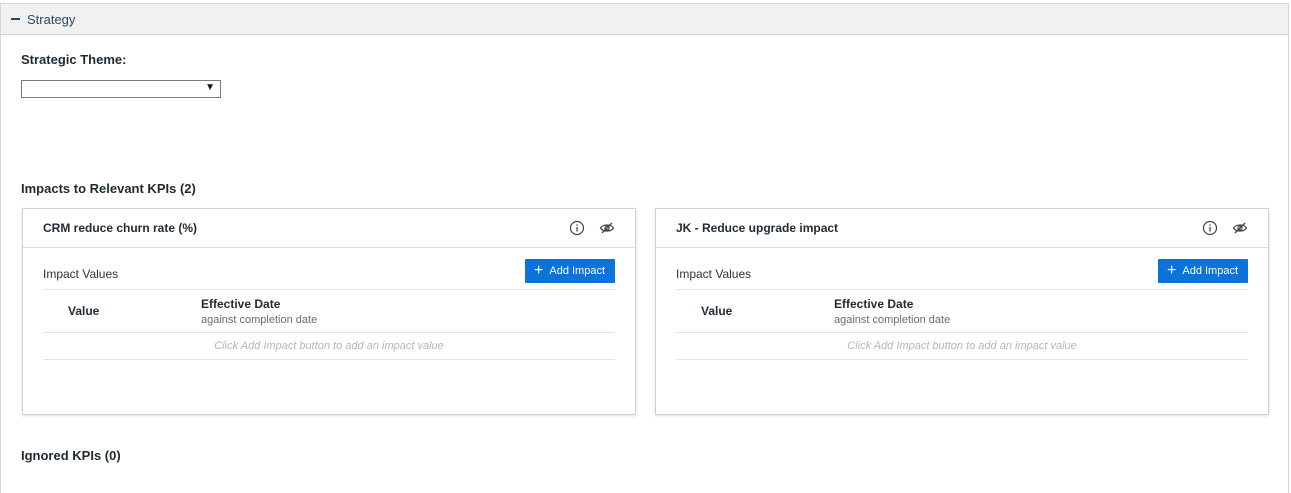 The height and width of the screenshot is (493, 1291). What do you see at coordinates (74, 59) in the screenshot?
I see `strategic-theme-label: Strategic Theme:` at bounding box center [74, 59].